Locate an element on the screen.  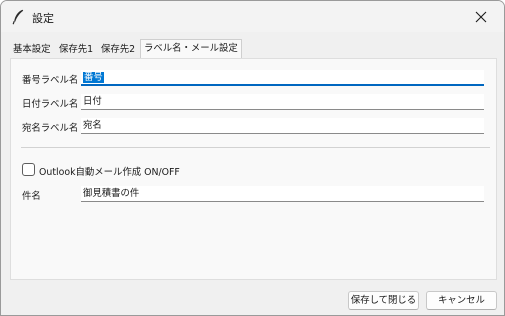
tab-save-location-1: 保存先1 is located at coordinates (76, 50).